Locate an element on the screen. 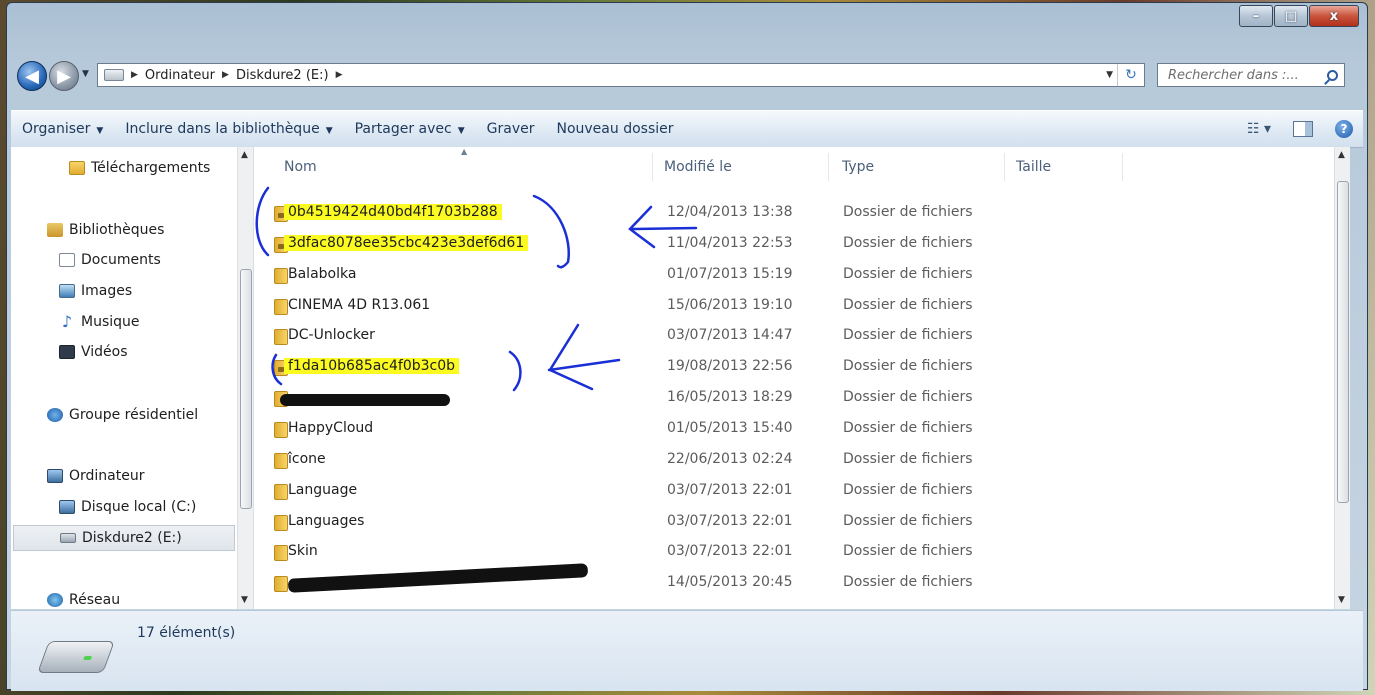 The image size is (1375, 695). breadcrumb-computer: Ordinateur is located at coordinates (180, 75).